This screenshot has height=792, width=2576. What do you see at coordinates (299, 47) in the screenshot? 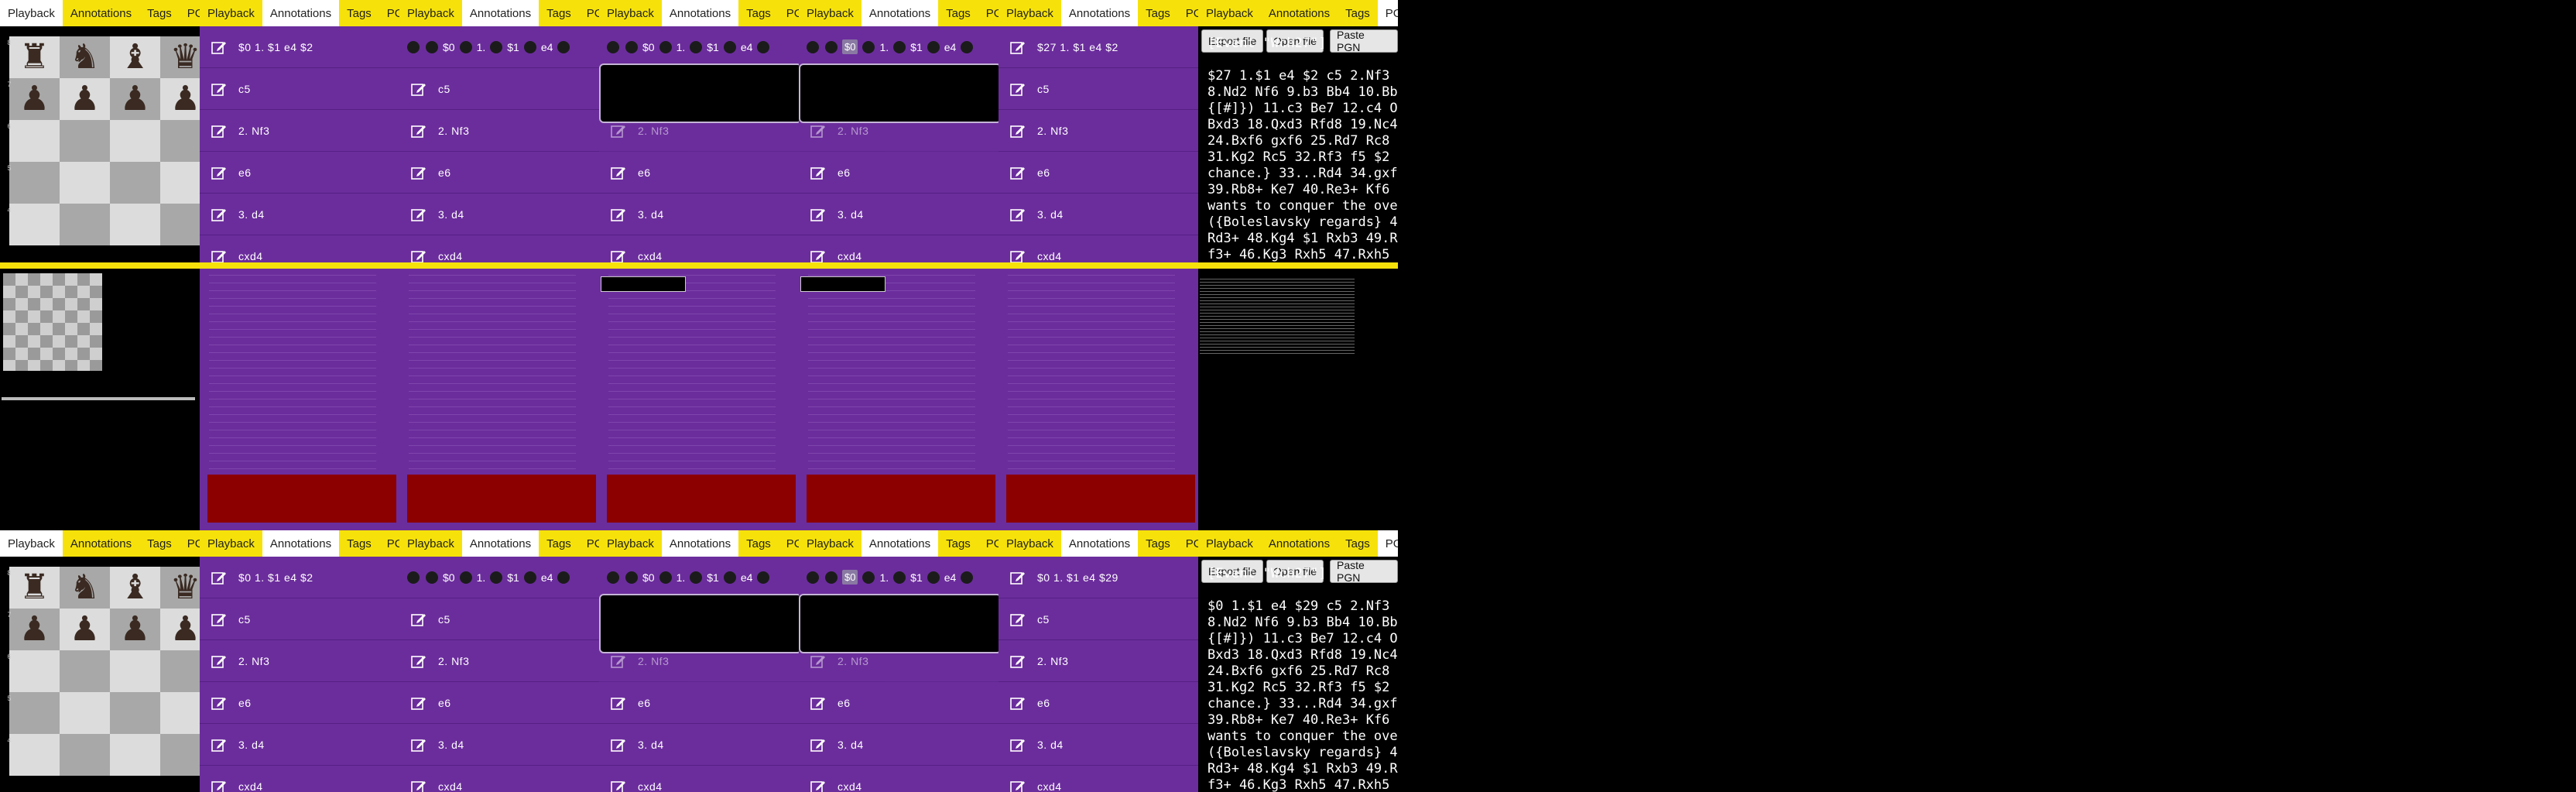
I see `annotation-row: $0 1. $1 e4 $2` at bounding box center [299, 47].